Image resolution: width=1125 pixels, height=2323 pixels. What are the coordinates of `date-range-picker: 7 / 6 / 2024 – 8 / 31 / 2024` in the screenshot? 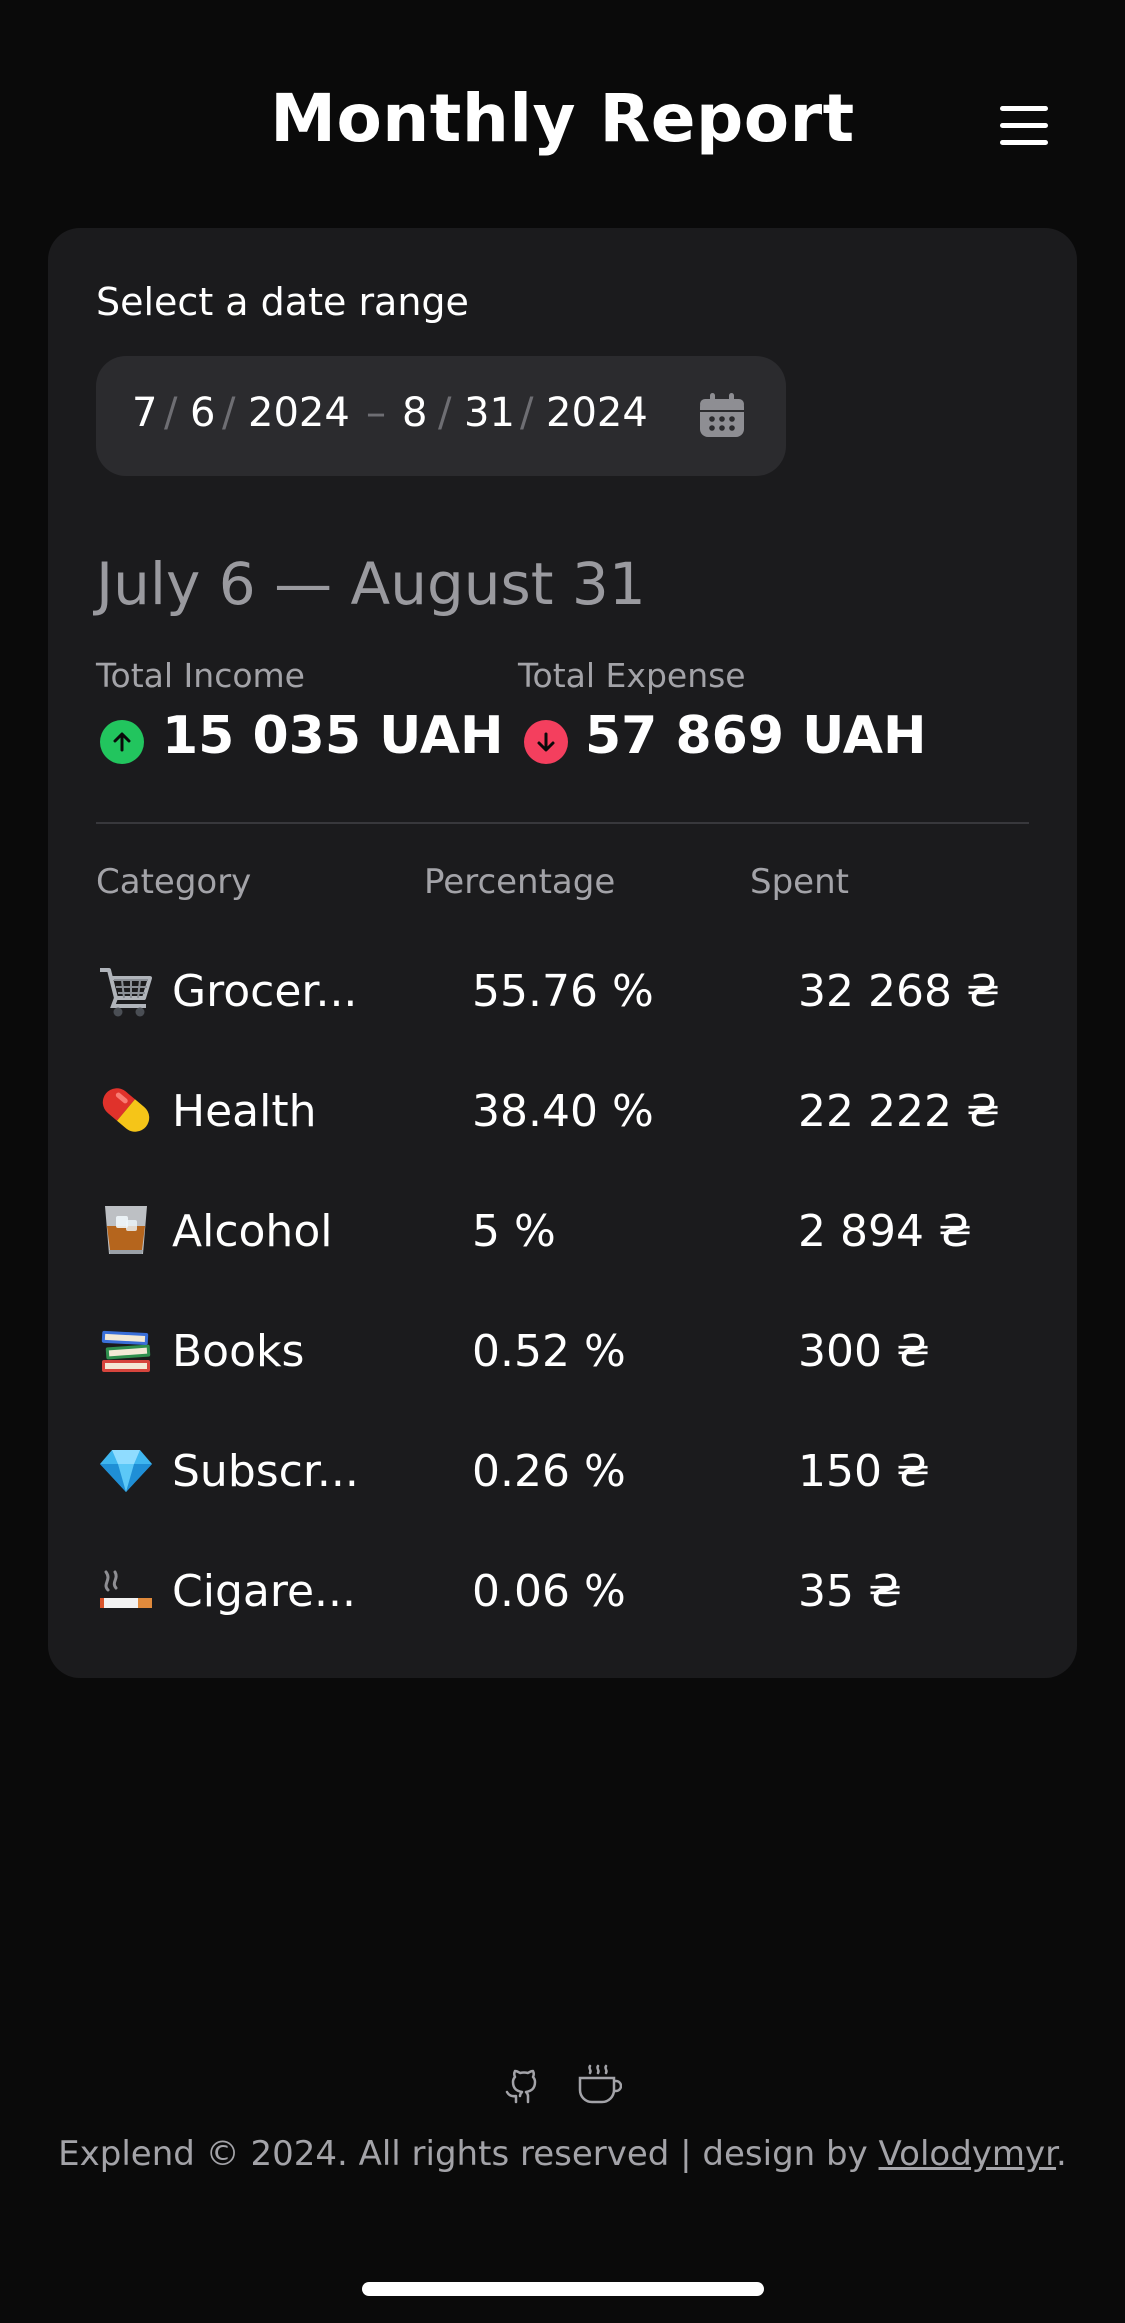 It's located at (441, 416).